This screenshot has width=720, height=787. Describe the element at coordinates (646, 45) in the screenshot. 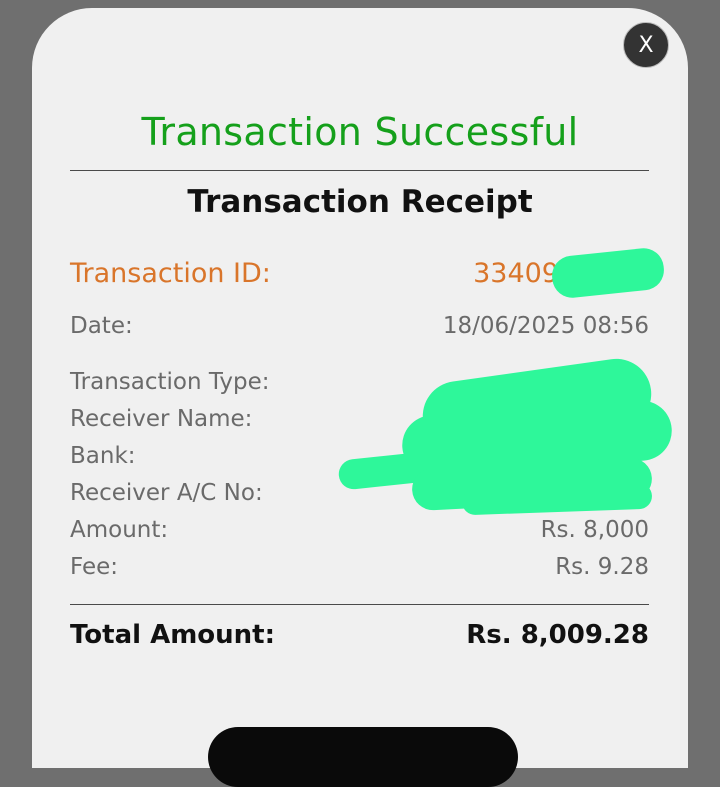

I see `close-button: X` at that location.